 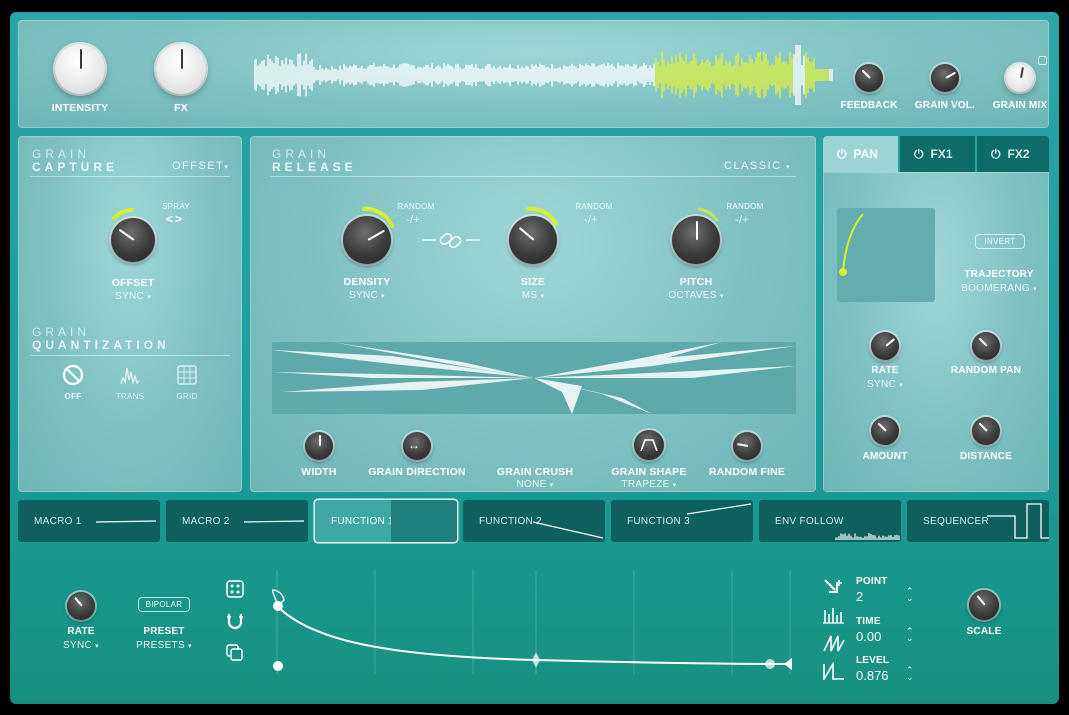 What do you see at coordinates (742, 220) in the screenshot?
I see `pitch-random-toggle: -/+` at bounding box center [742, 220].